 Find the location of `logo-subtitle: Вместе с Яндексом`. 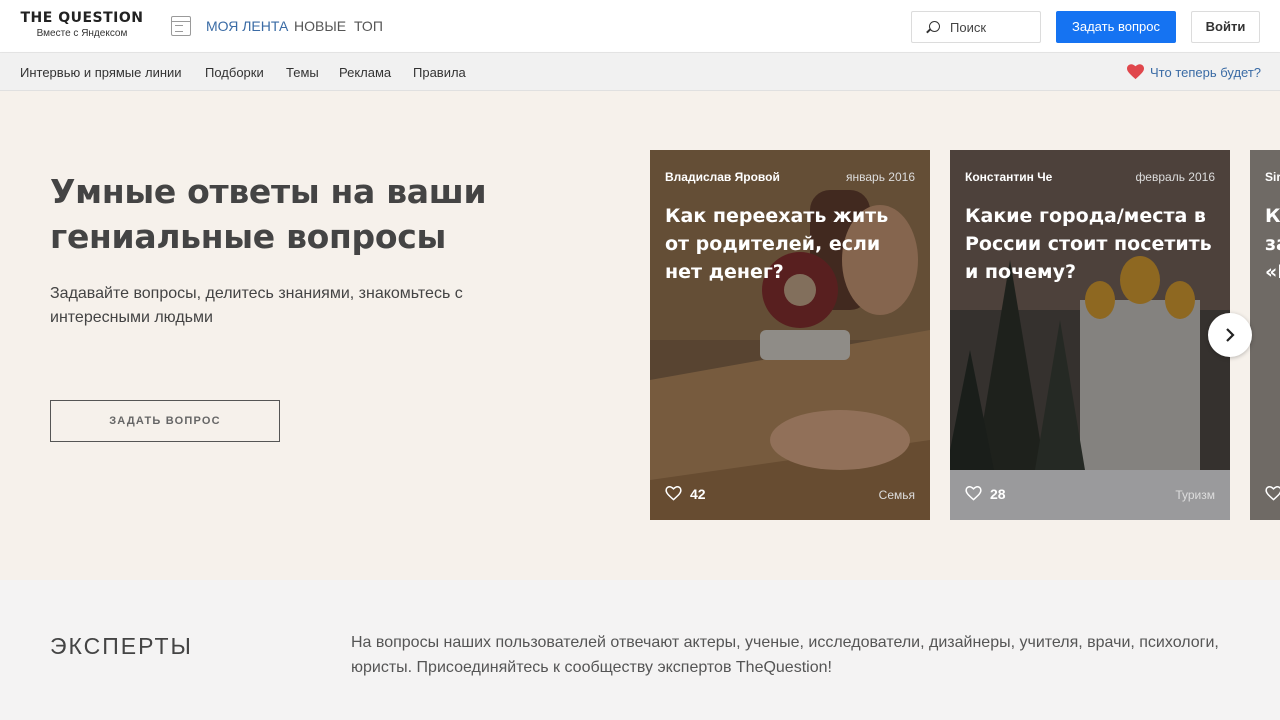

logo-subtitle: Вместе с Яндексом is located at coordinates (82, 33).